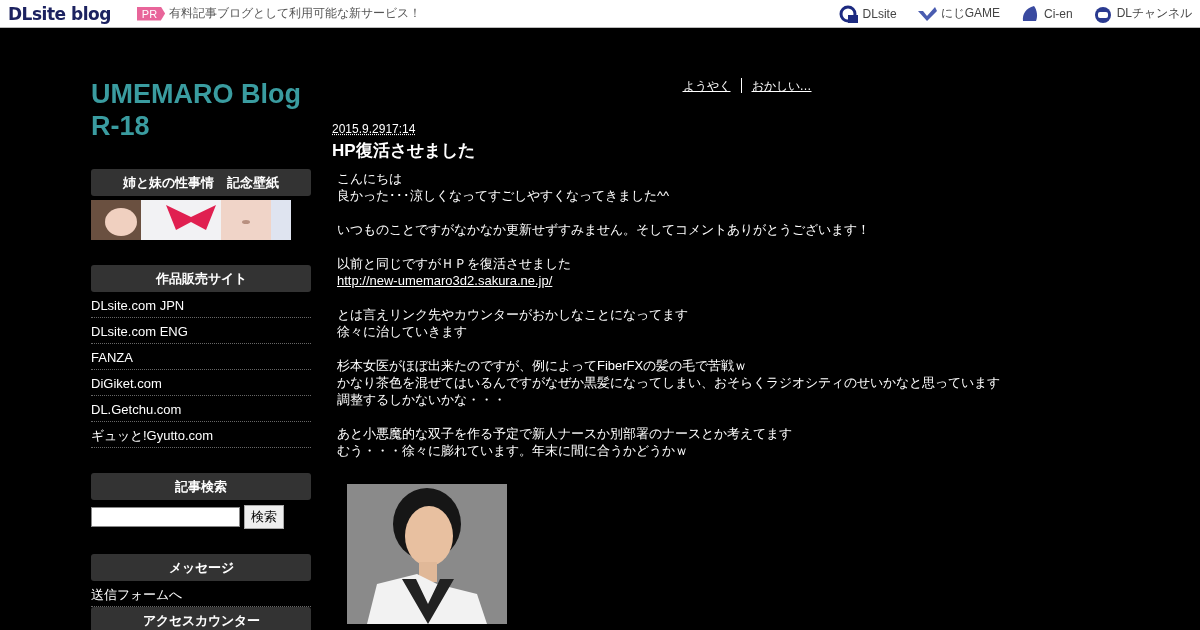 The height and width of the screenshot is (630, 1200). Describe the element at coordinates (201, 618) in the screenshot. I see `sidebar-heading: アクセスカウンター` at that location.